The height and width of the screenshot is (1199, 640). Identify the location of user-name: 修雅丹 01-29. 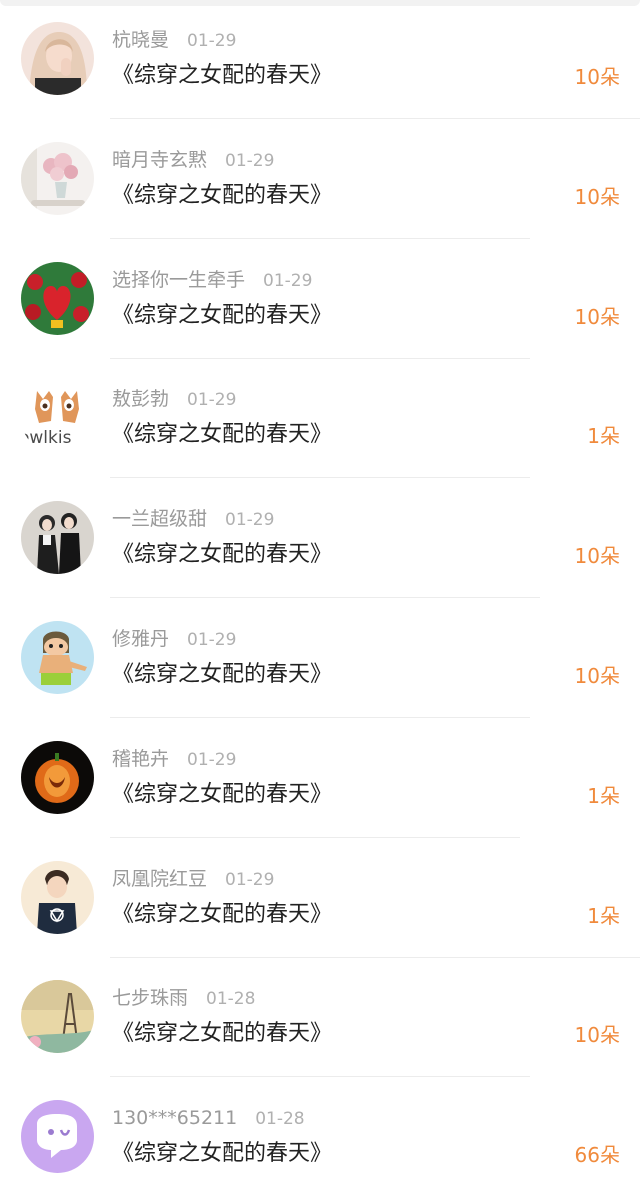
(174, 639).